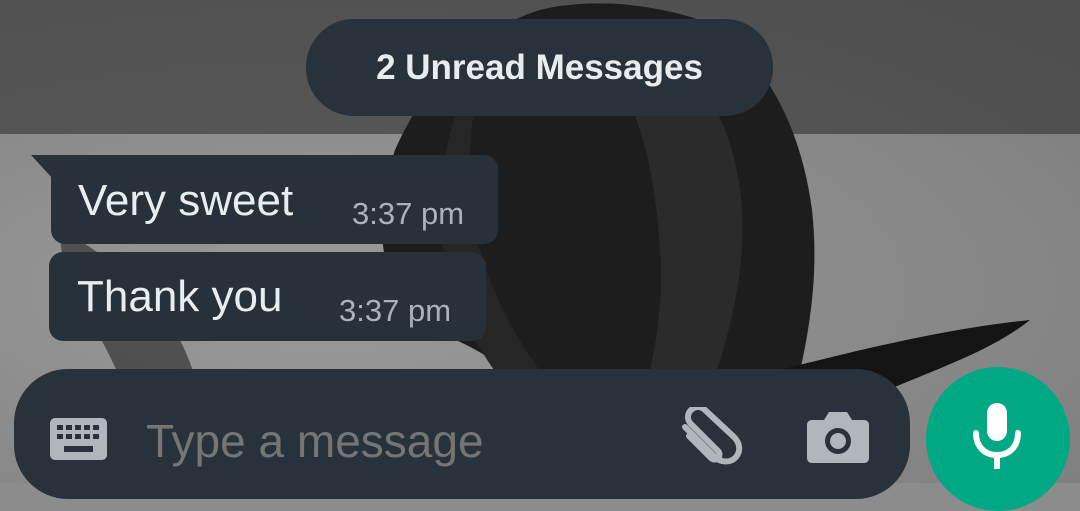  What do you see at coordinates (396, 441) in the screenshot?
I see `message-input` at bounding box center [396, 441].